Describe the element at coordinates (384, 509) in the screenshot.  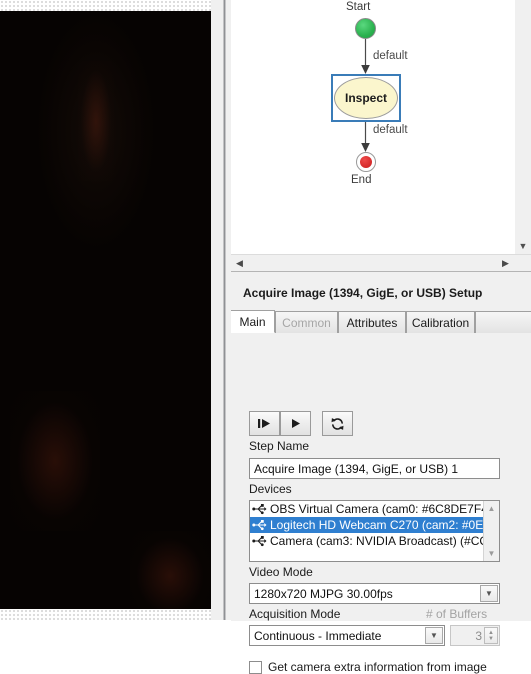
I see `list-item-label: OBS Virtual Camera (cam0: #6C8DE7F4AC2C1` at that location.